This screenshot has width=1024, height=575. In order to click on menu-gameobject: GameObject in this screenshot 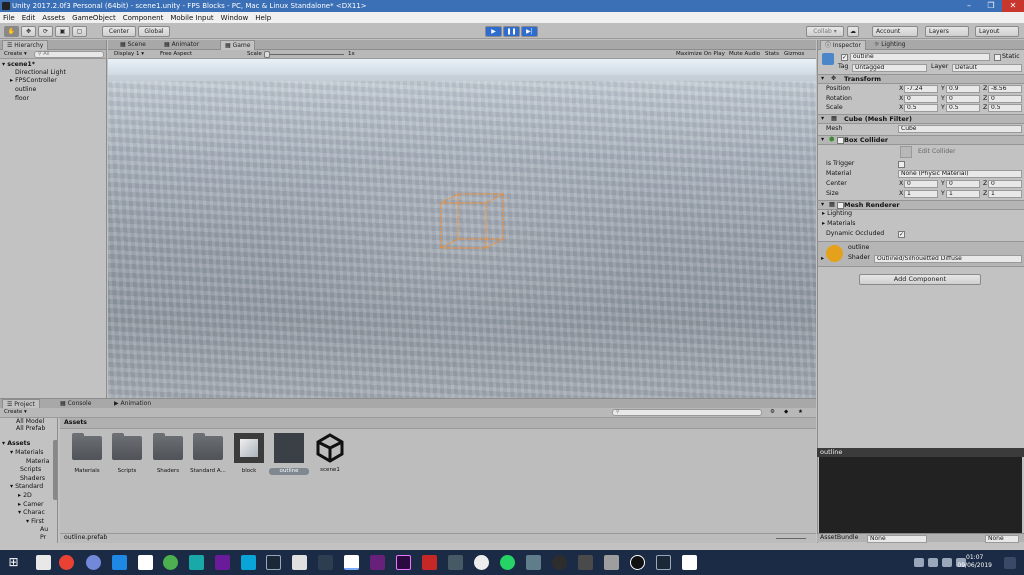, I will do `click(94, 18)`.